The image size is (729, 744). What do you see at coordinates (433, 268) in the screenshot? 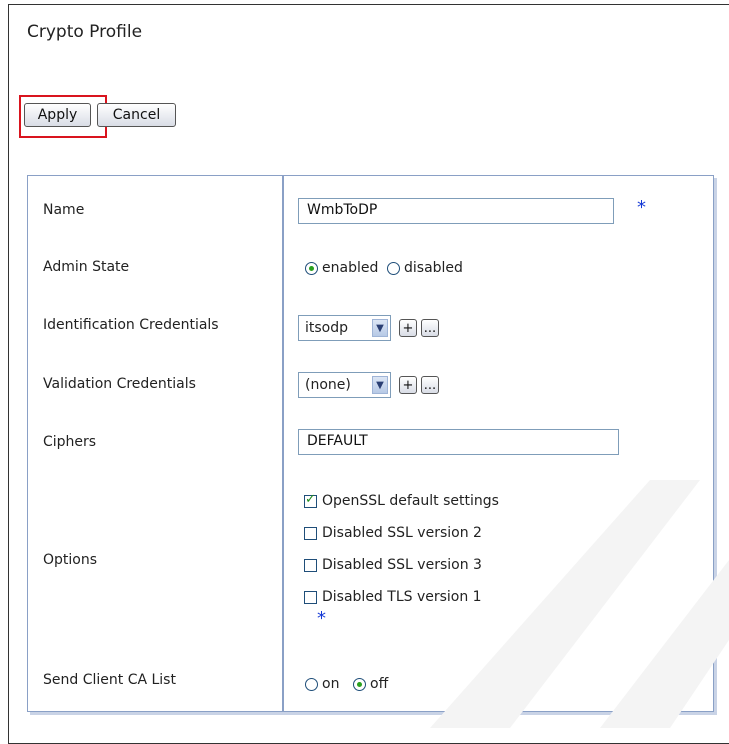
I see `radio-label: disabled` at bounding box center [433, 268].